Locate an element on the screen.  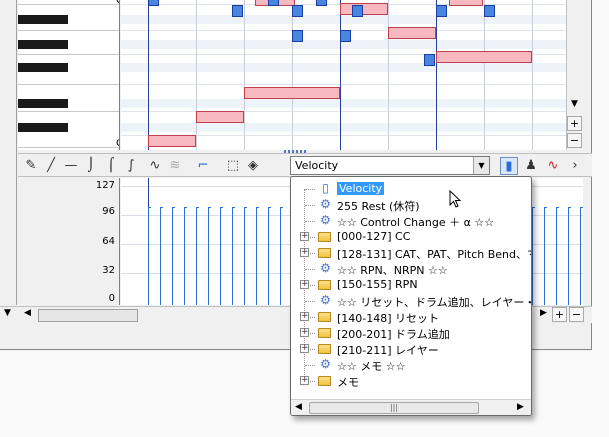
dropdown-item: ⚙ ☆☆ RPN、NRPN ☆☆ is located at coordinates (411, 269).